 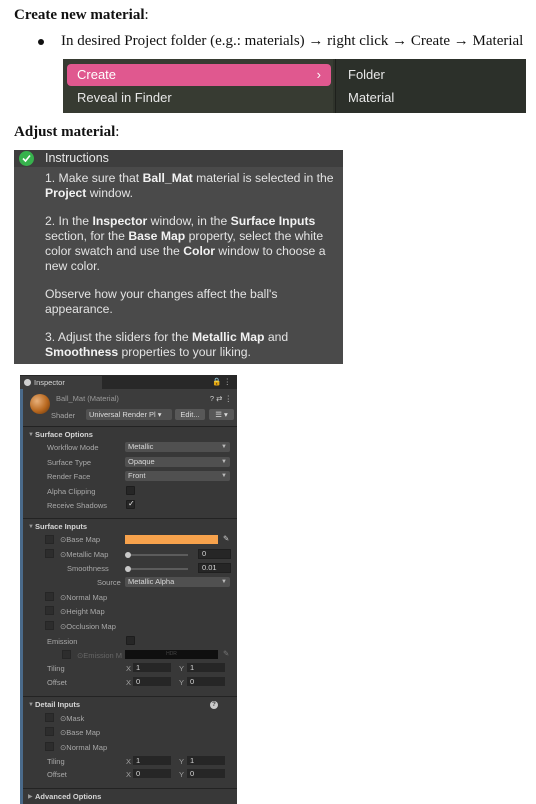 What do you see at coordinates (214, 554) in the screenshot?
I see `metallic-value-field: 0` at bounding box center [214, 554].